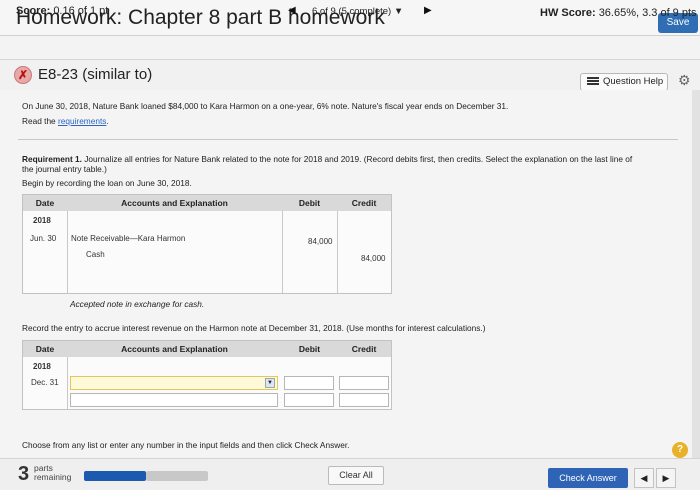 The image size is (700, 490). Describe the element at coordinates (107, 121) in the screenshot. I see `read-suffix: .` at that location.